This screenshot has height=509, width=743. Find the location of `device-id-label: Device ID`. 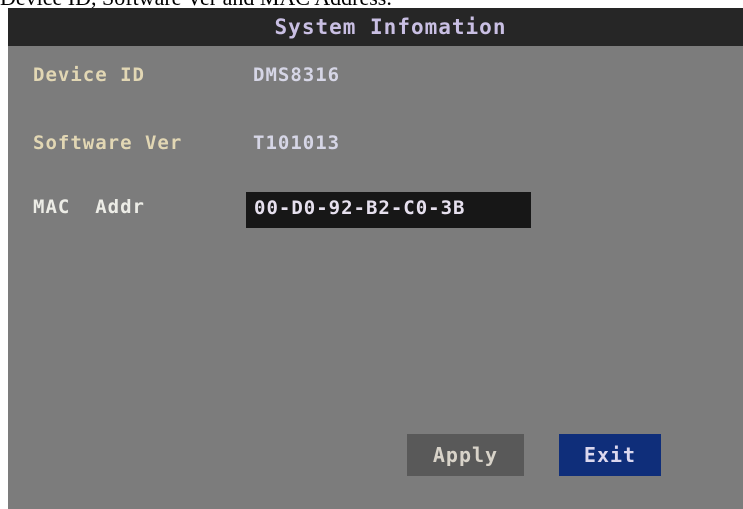

device-id-label: Device ID is located at coordinates (89, 75).